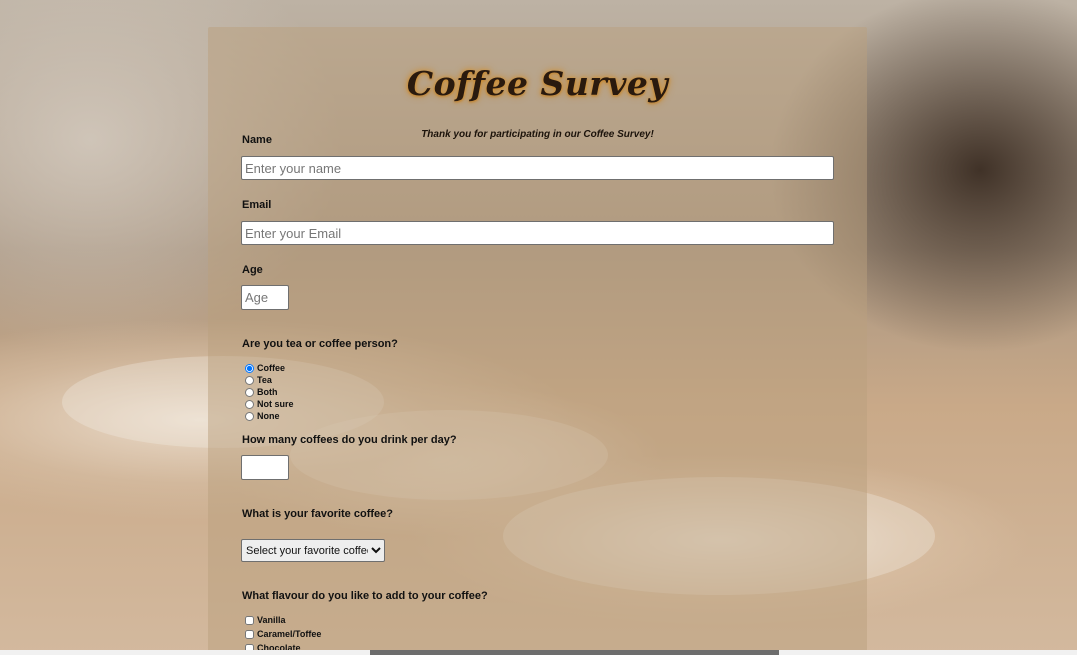 The height and width of the screenshot is (655, 1077). What do you see at coordinates (257, 140) in the screenshot?
I see `name-label: Name` at bounding box center [257, 140].